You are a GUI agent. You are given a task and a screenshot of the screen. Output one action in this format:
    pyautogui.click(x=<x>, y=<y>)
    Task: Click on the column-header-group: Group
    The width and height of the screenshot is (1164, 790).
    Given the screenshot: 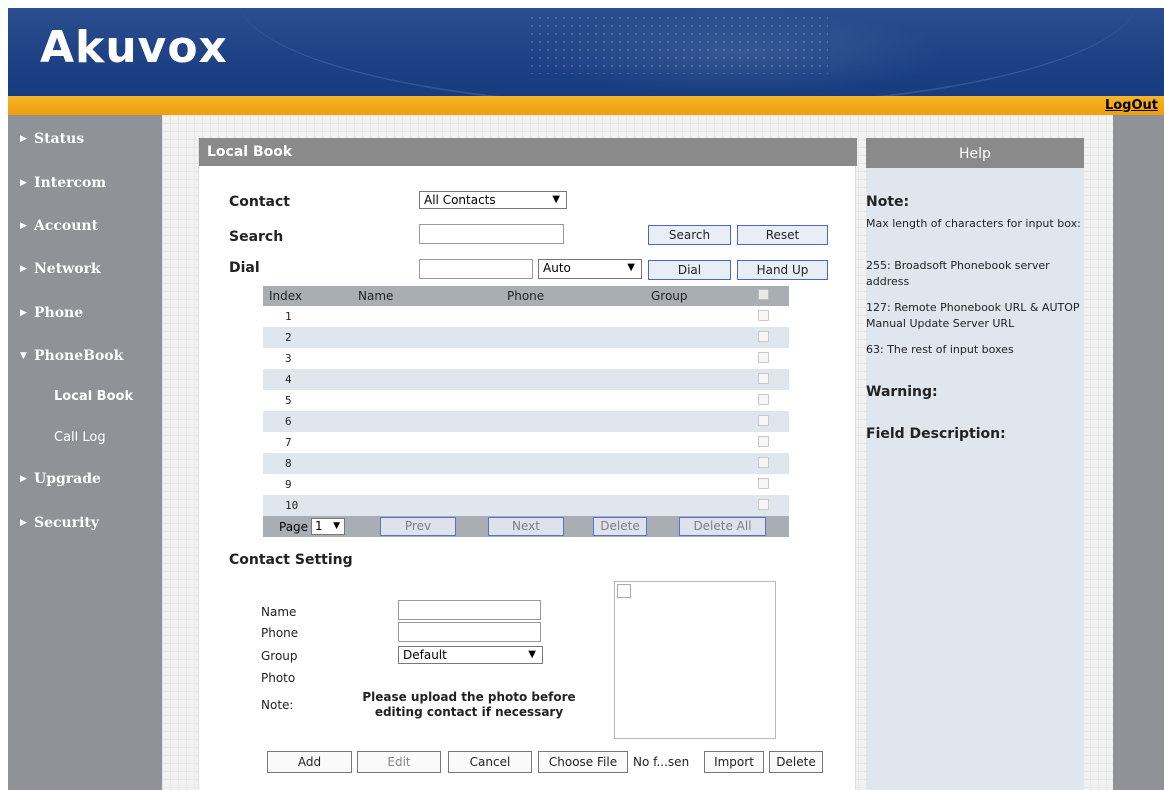 What is the action you would take?
    pyautogui.click(x=669, y=296)
    